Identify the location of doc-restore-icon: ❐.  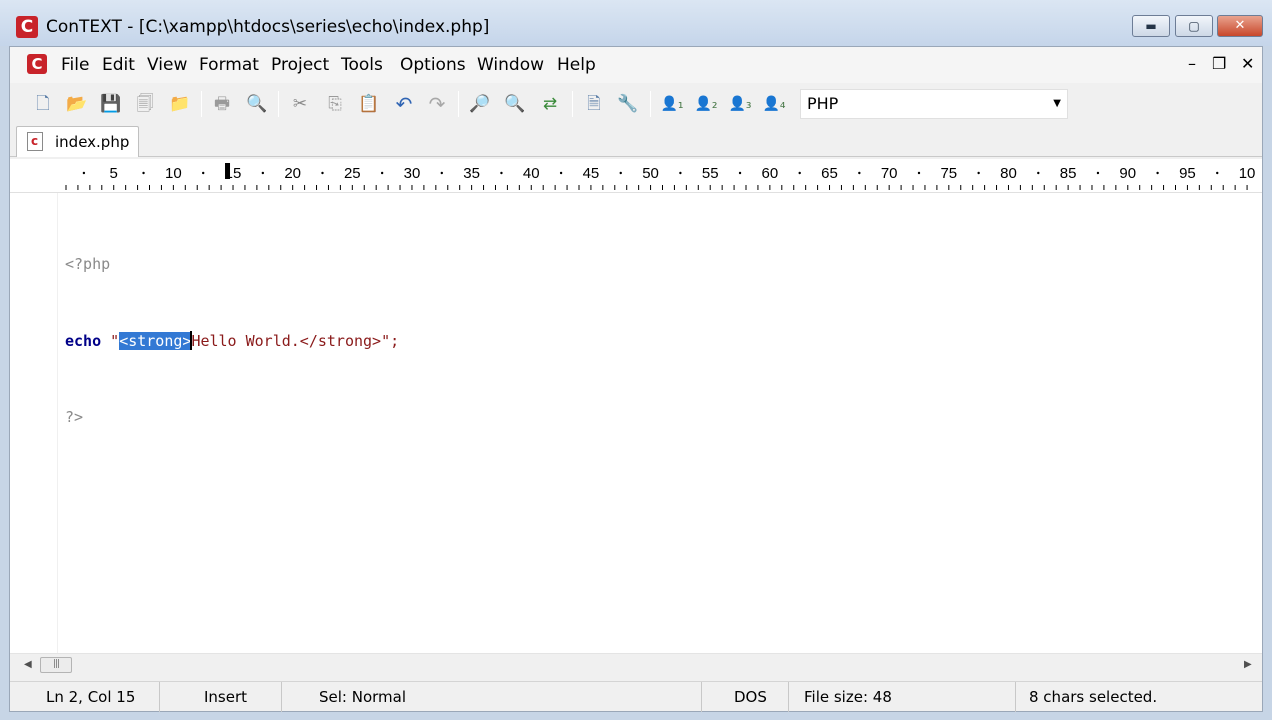
(1219, 64).